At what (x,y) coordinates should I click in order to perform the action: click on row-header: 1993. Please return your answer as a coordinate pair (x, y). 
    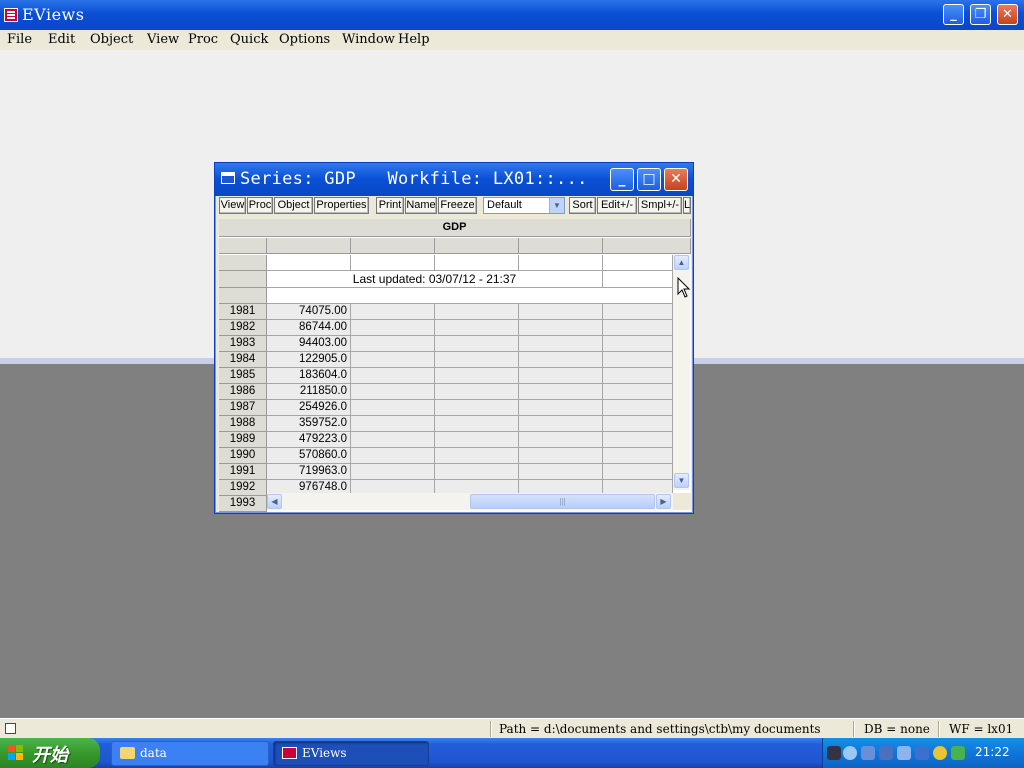
    Looking at the image, I should click on (243, 504).